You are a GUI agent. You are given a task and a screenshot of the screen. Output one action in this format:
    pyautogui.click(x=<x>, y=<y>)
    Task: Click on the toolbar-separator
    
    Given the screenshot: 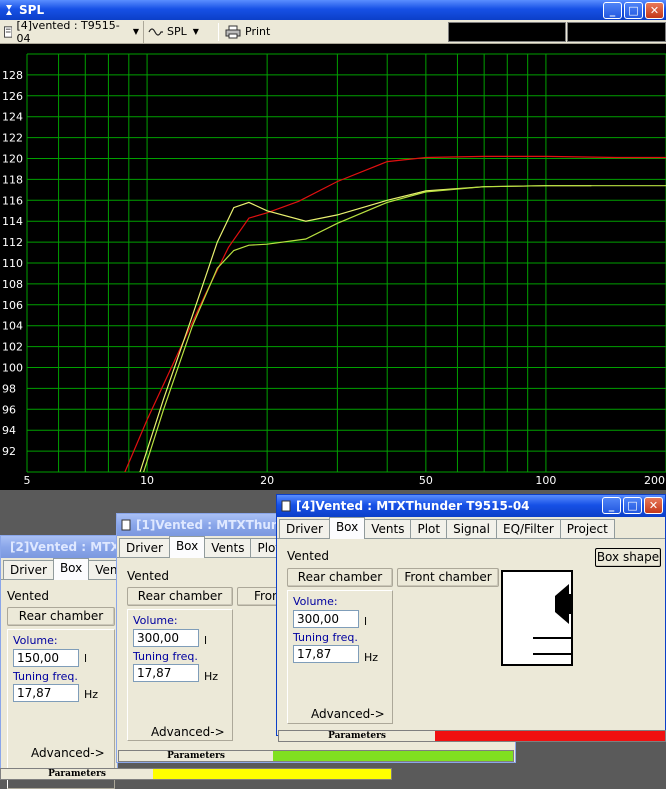 What is the action you would take?
    pyautogui.click(x=218, y=31)
    